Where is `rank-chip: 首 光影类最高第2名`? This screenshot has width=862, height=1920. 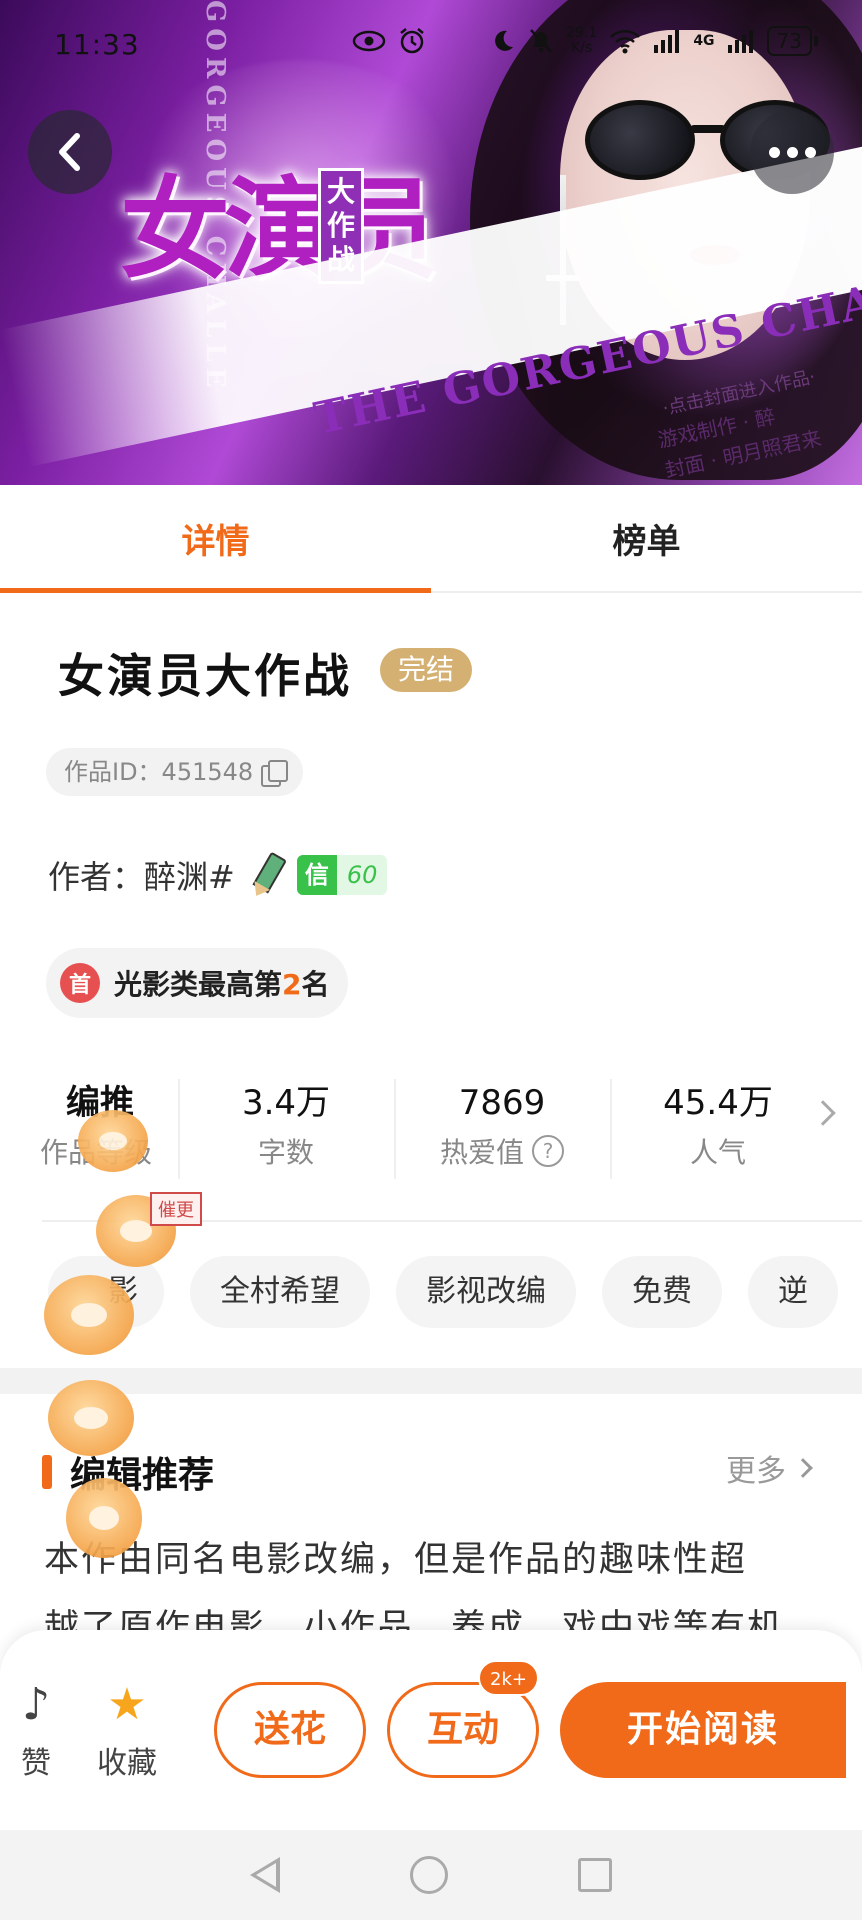
rank-chip: 首 光影类最高第2名 is located at coordinates (197, 983).